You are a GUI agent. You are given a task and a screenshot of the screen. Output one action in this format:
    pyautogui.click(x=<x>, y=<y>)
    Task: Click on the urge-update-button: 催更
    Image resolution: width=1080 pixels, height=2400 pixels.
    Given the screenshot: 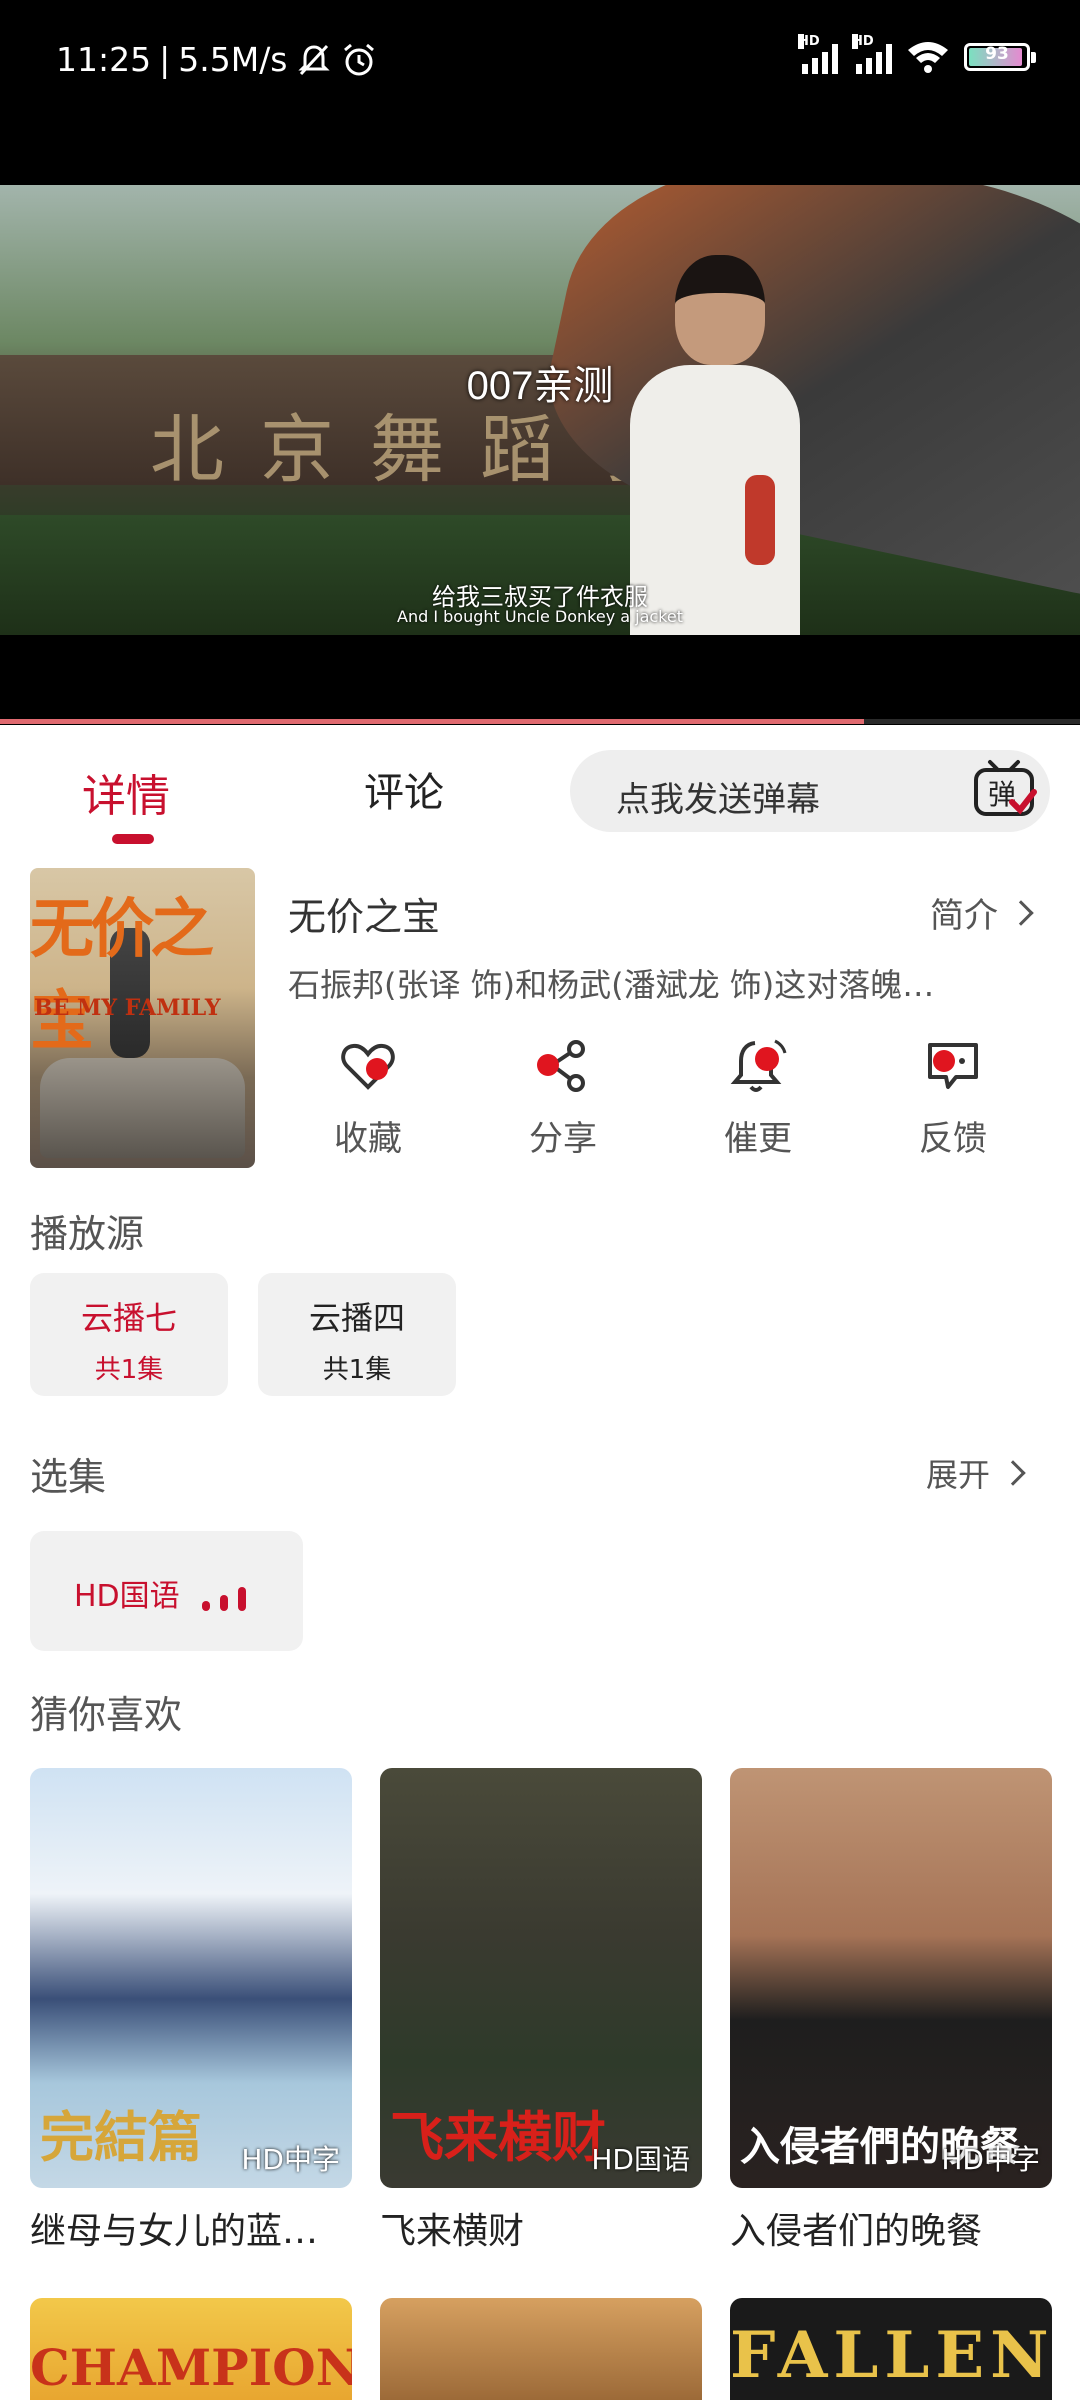 What is the action you would take?
    pyautogui.click(x=758, y=1097)
    